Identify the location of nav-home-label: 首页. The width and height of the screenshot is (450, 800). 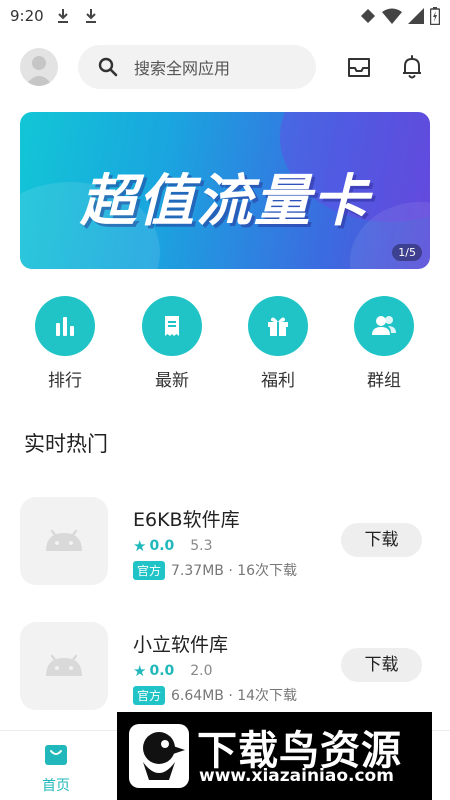
(56, 786).